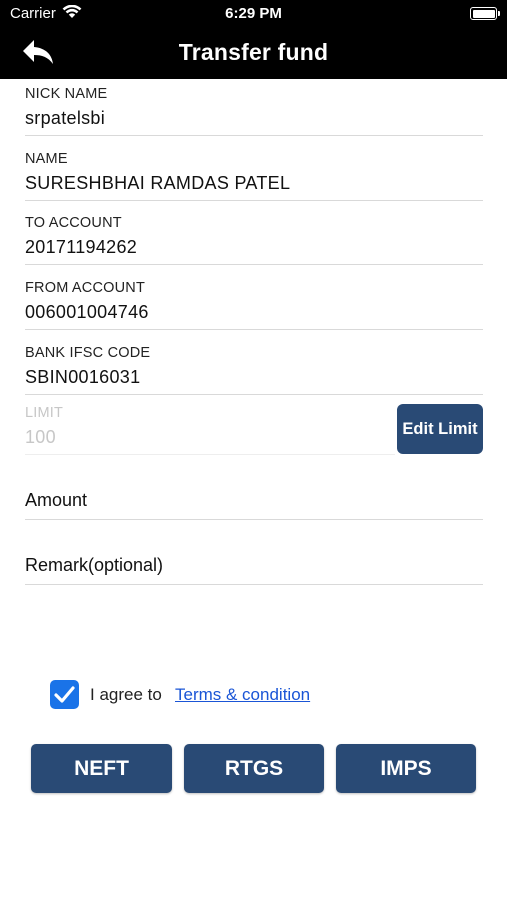  What do you see at coordinates (254, 301) in the screenshot?
I see `from-account-field: FROM ACCOUNT 006001004746` at bounding box center [254, 301].